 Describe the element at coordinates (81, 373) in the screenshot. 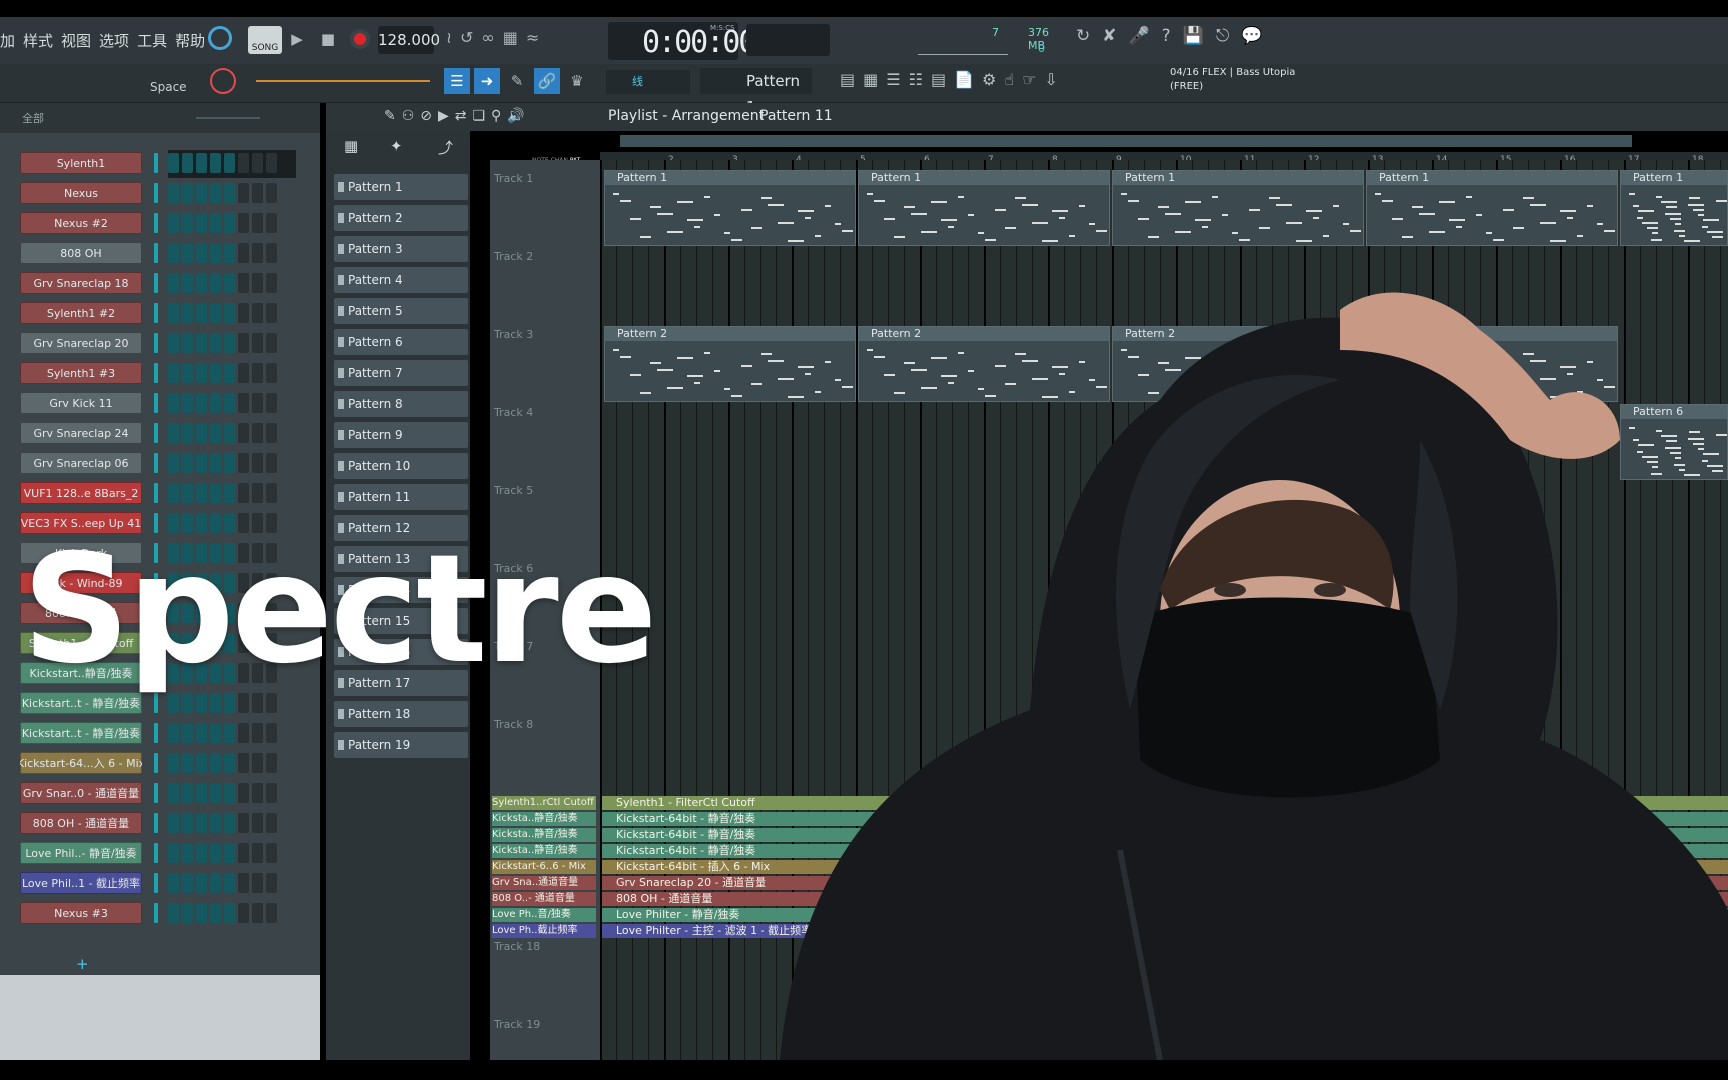

I see `channel-button: Sylenth1 #3` at that location.